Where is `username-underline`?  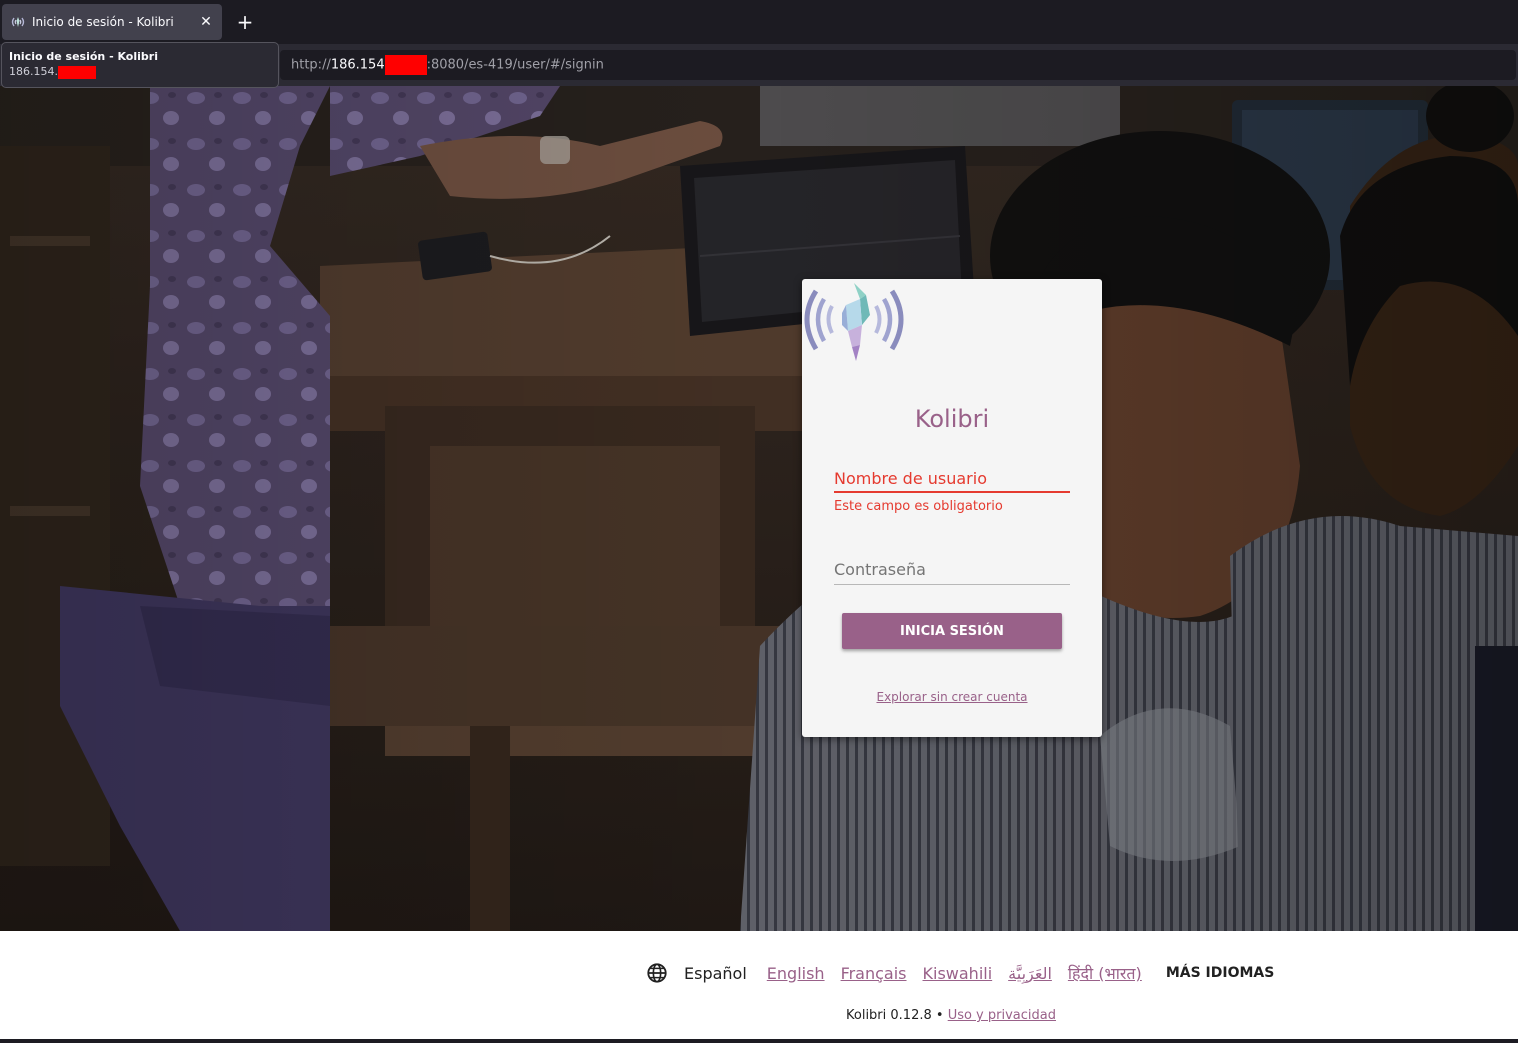 username-underline is located at coordinates (952, 492).